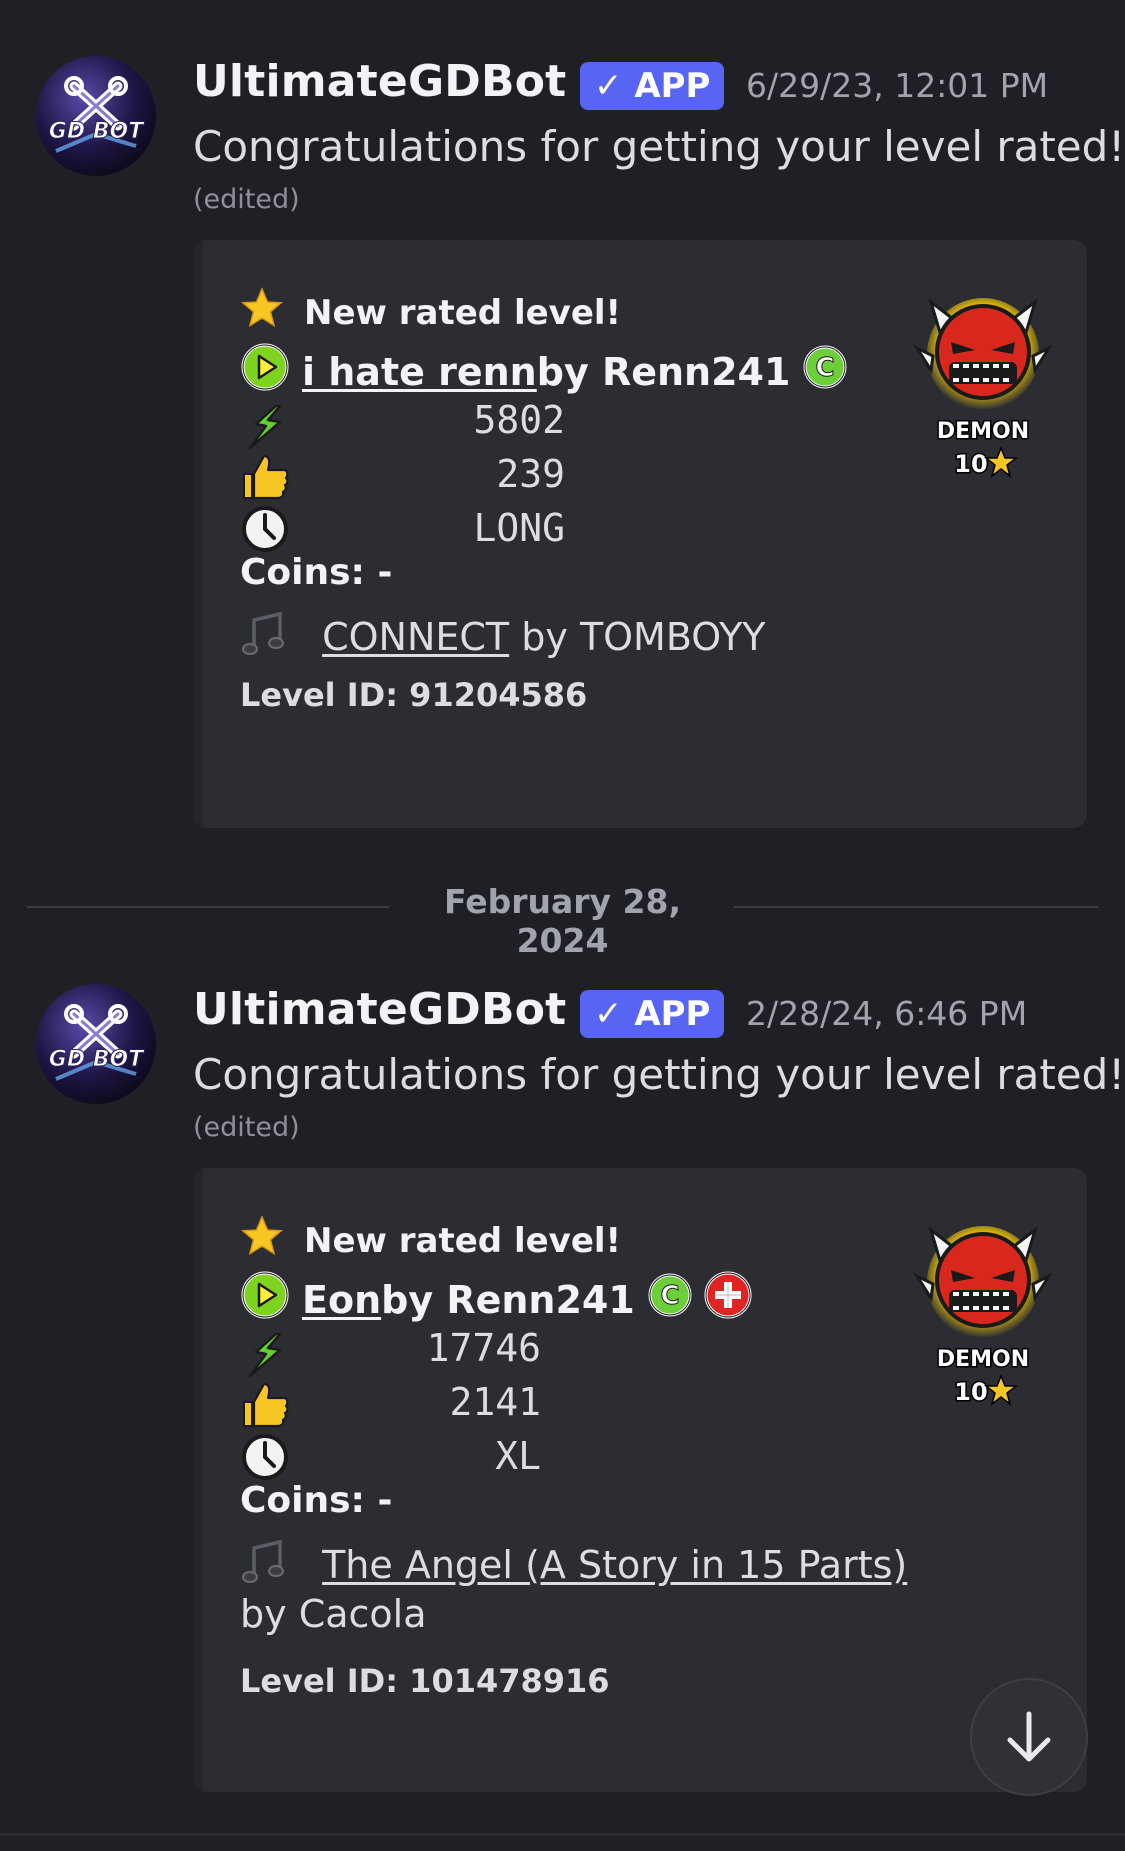 The height and width of the screenshot is (1851, 1125). I want to click on date-separator: February 28, 2024, so click(562, 921).